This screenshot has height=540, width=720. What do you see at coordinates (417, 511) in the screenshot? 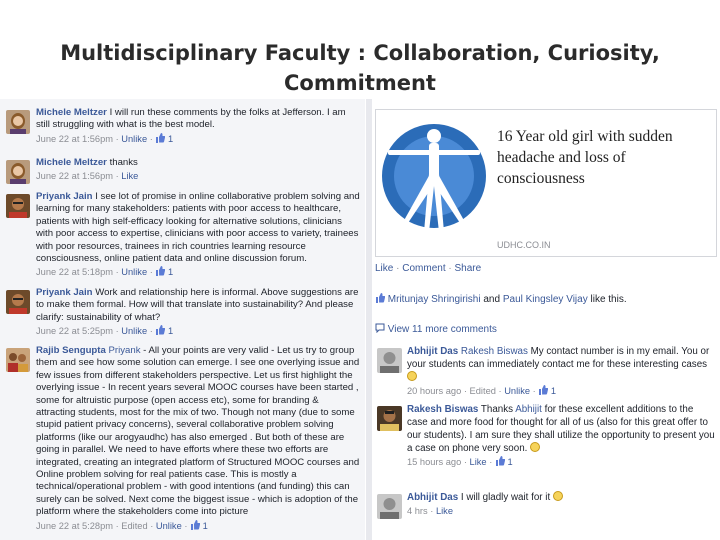
I see `comment-time: 4 hrs` at bounding box center [417, 511].